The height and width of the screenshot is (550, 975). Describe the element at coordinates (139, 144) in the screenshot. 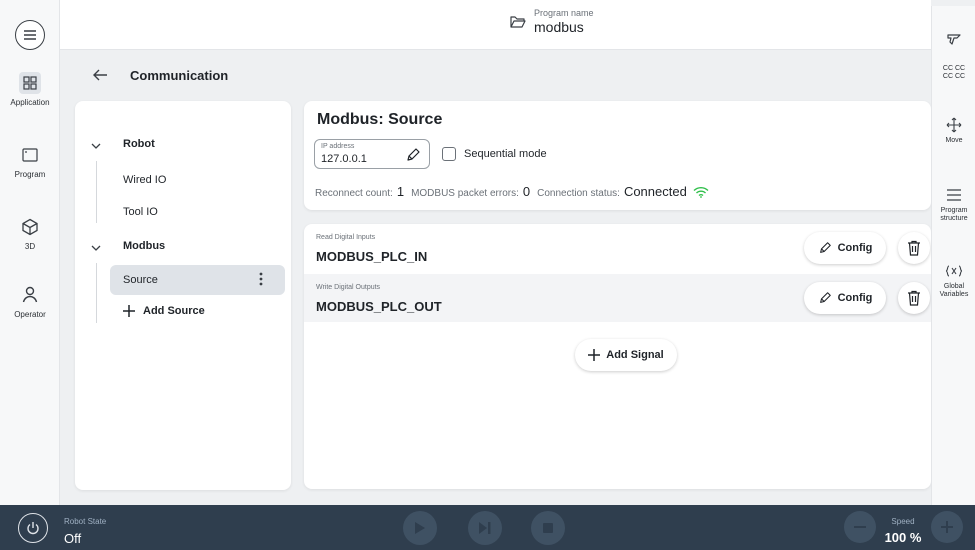

I see `tree-node-robot: Robot` at that location.